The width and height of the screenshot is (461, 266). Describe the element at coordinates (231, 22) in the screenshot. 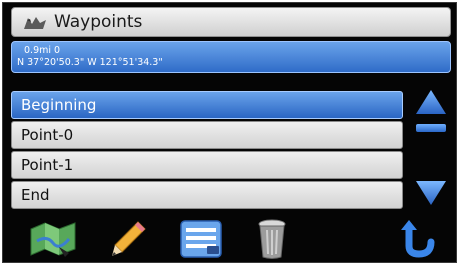

I see `title-bar: Waypoints` at that location.